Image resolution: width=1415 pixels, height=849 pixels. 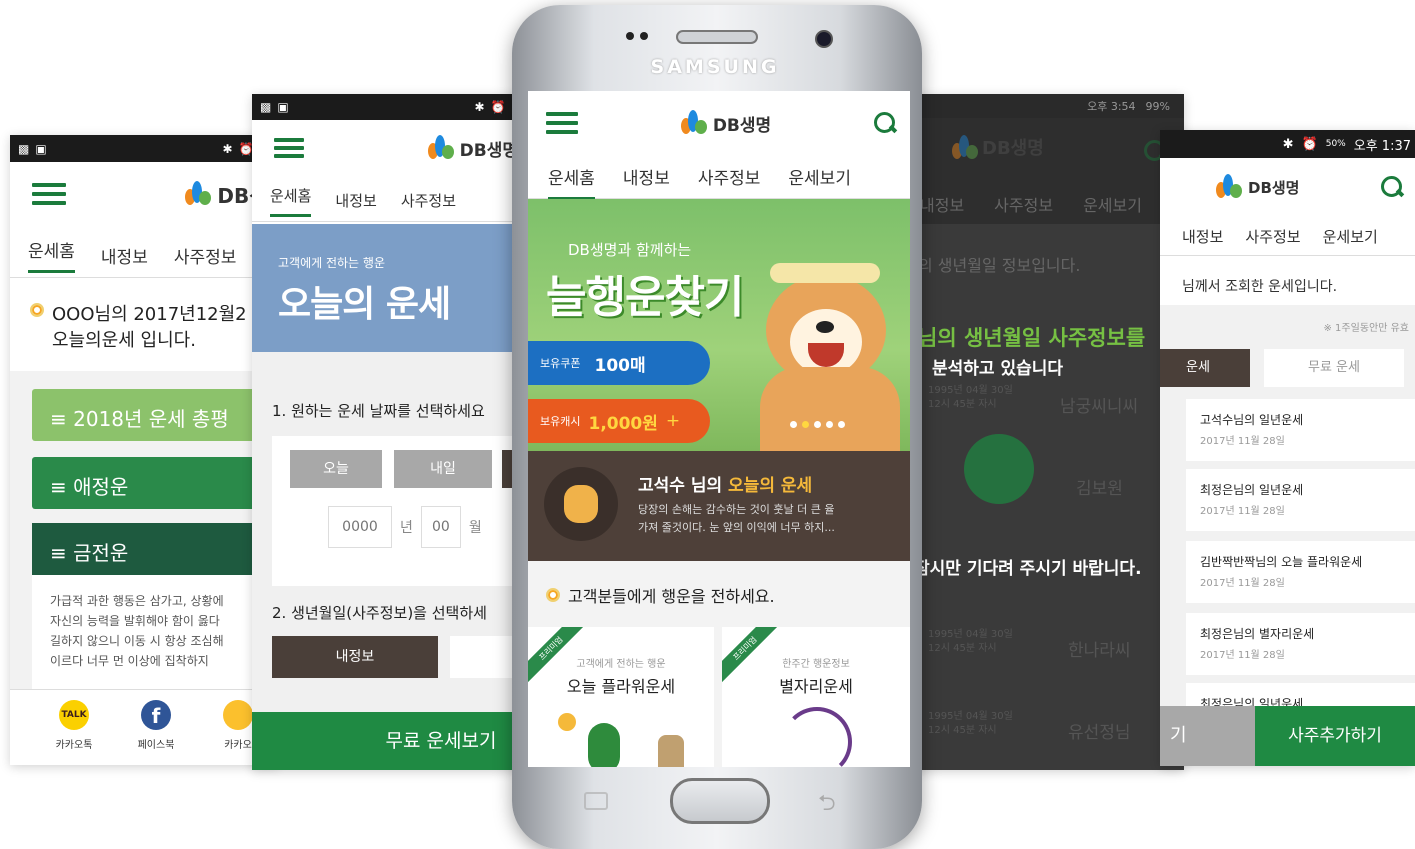 What do you see at coordinates (1334, 368) in the screenshot?
I see `seg-free-tab: 무료 운세` at bounding box center [1334, 368].